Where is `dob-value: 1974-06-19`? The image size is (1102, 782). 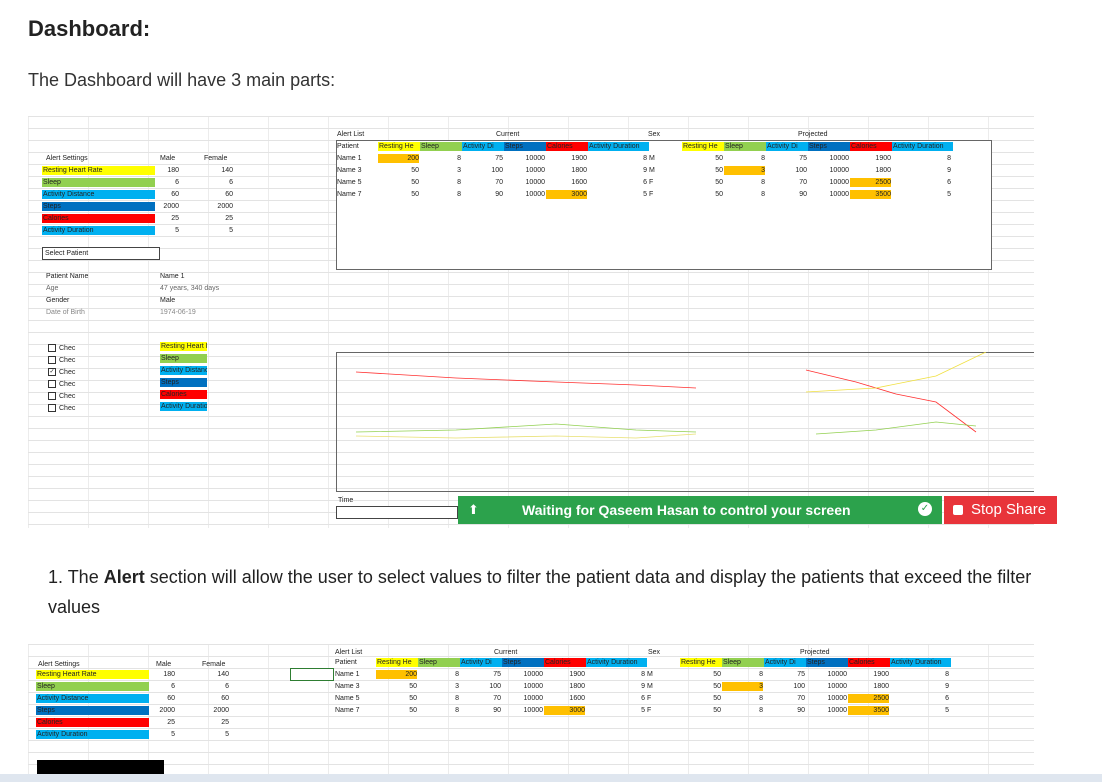
dob-value: 1974-06-19 is located at coordinates (178, 312).